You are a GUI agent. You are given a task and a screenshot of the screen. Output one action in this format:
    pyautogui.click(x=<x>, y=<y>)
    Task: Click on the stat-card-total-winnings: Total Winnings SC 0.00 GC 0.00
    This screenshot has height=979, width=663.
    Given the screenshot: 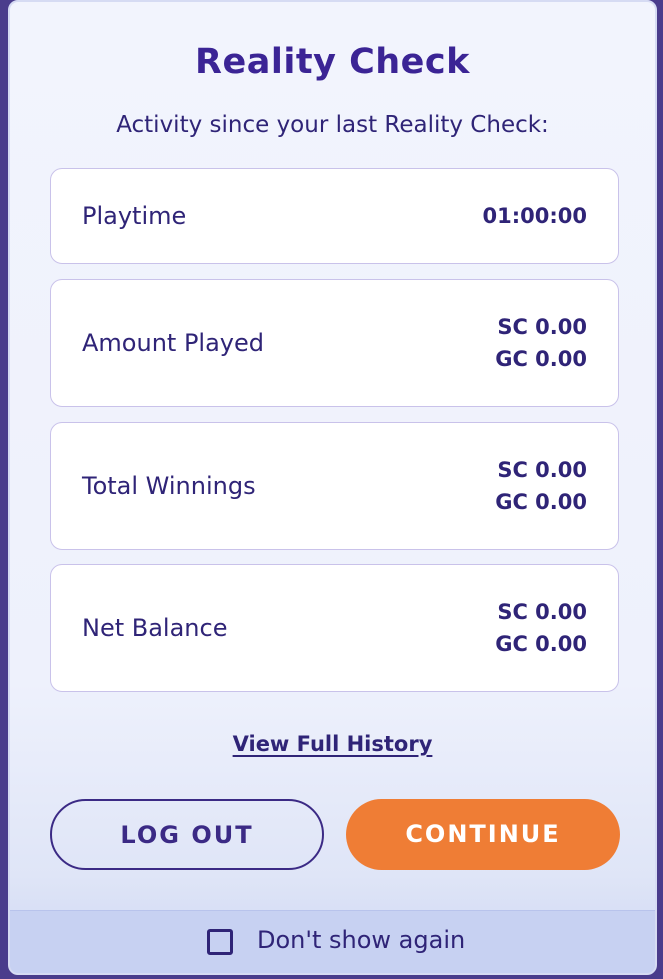 What is the action you would take?
    pyautogui.click(x=334, y=486)
    